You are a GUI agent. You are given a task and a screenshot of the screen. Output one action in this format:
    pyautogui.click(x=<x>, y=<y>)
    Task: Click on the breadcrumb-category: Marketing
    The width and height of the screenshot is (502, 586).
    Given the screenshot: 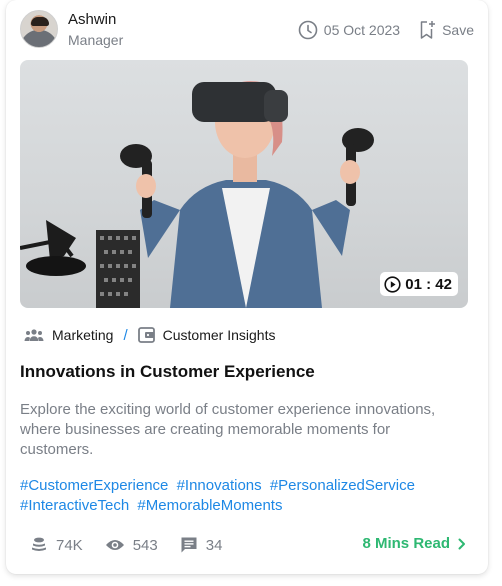 What is the action you would take?
    pyautogui.click(x=82, y=335)
    